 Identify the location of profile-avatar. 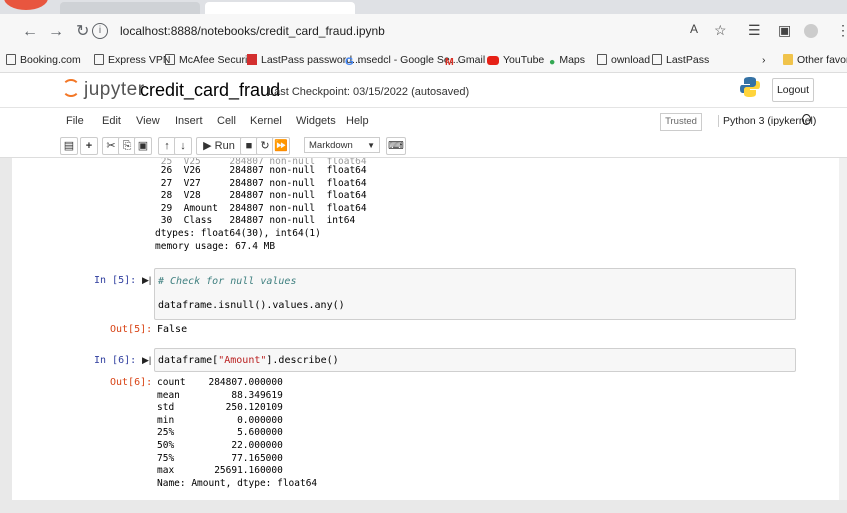
(811, 31).